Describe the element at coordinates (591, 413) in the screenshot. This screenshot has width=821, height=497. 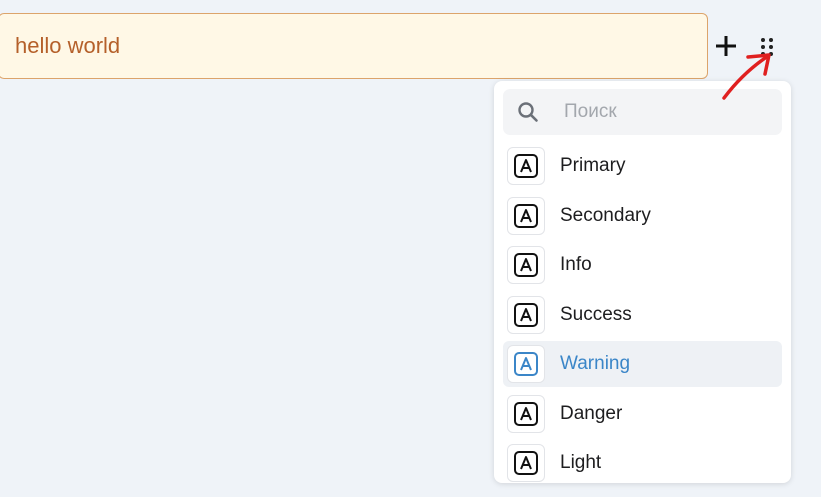
I see `menu-item-label: Danger` at that location.